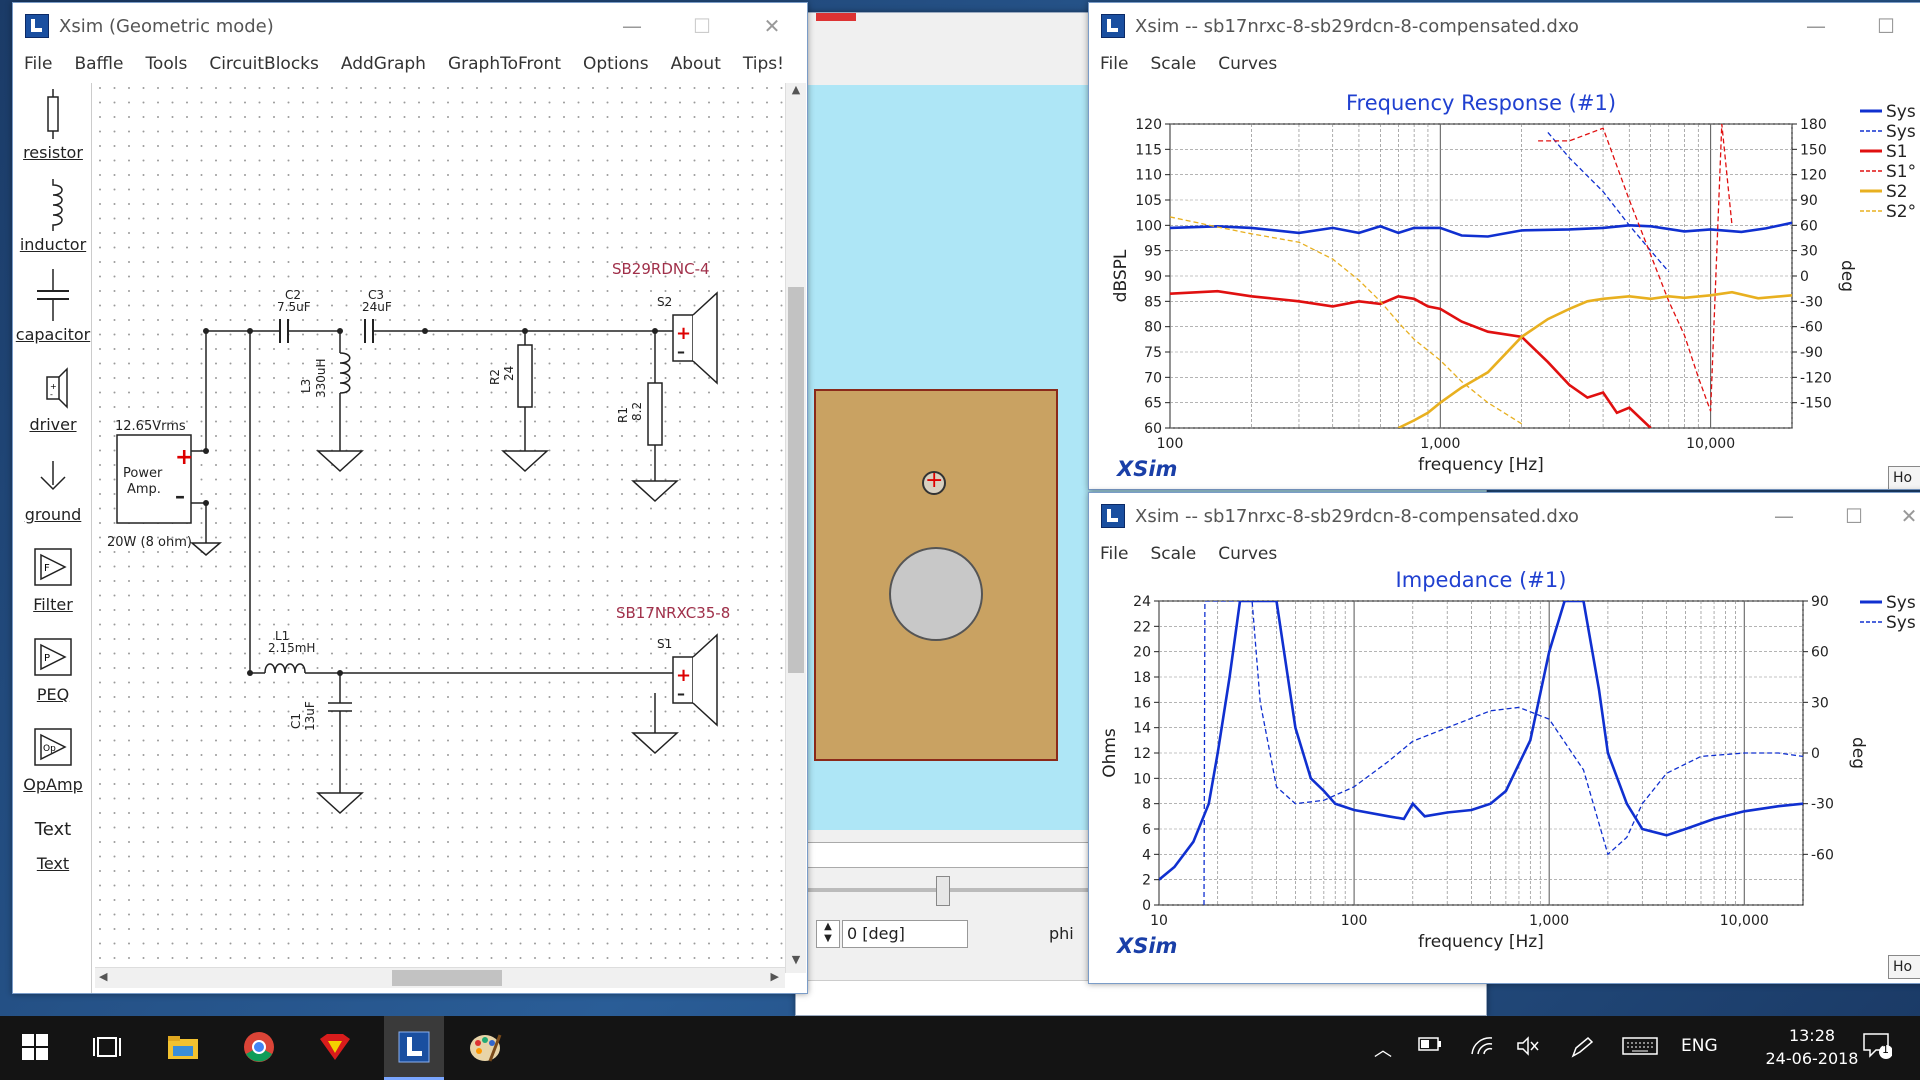 The image size is (1920, 1080). I want to click on editor-menu-graphtofront: GraphToFront, so click(504, 64).